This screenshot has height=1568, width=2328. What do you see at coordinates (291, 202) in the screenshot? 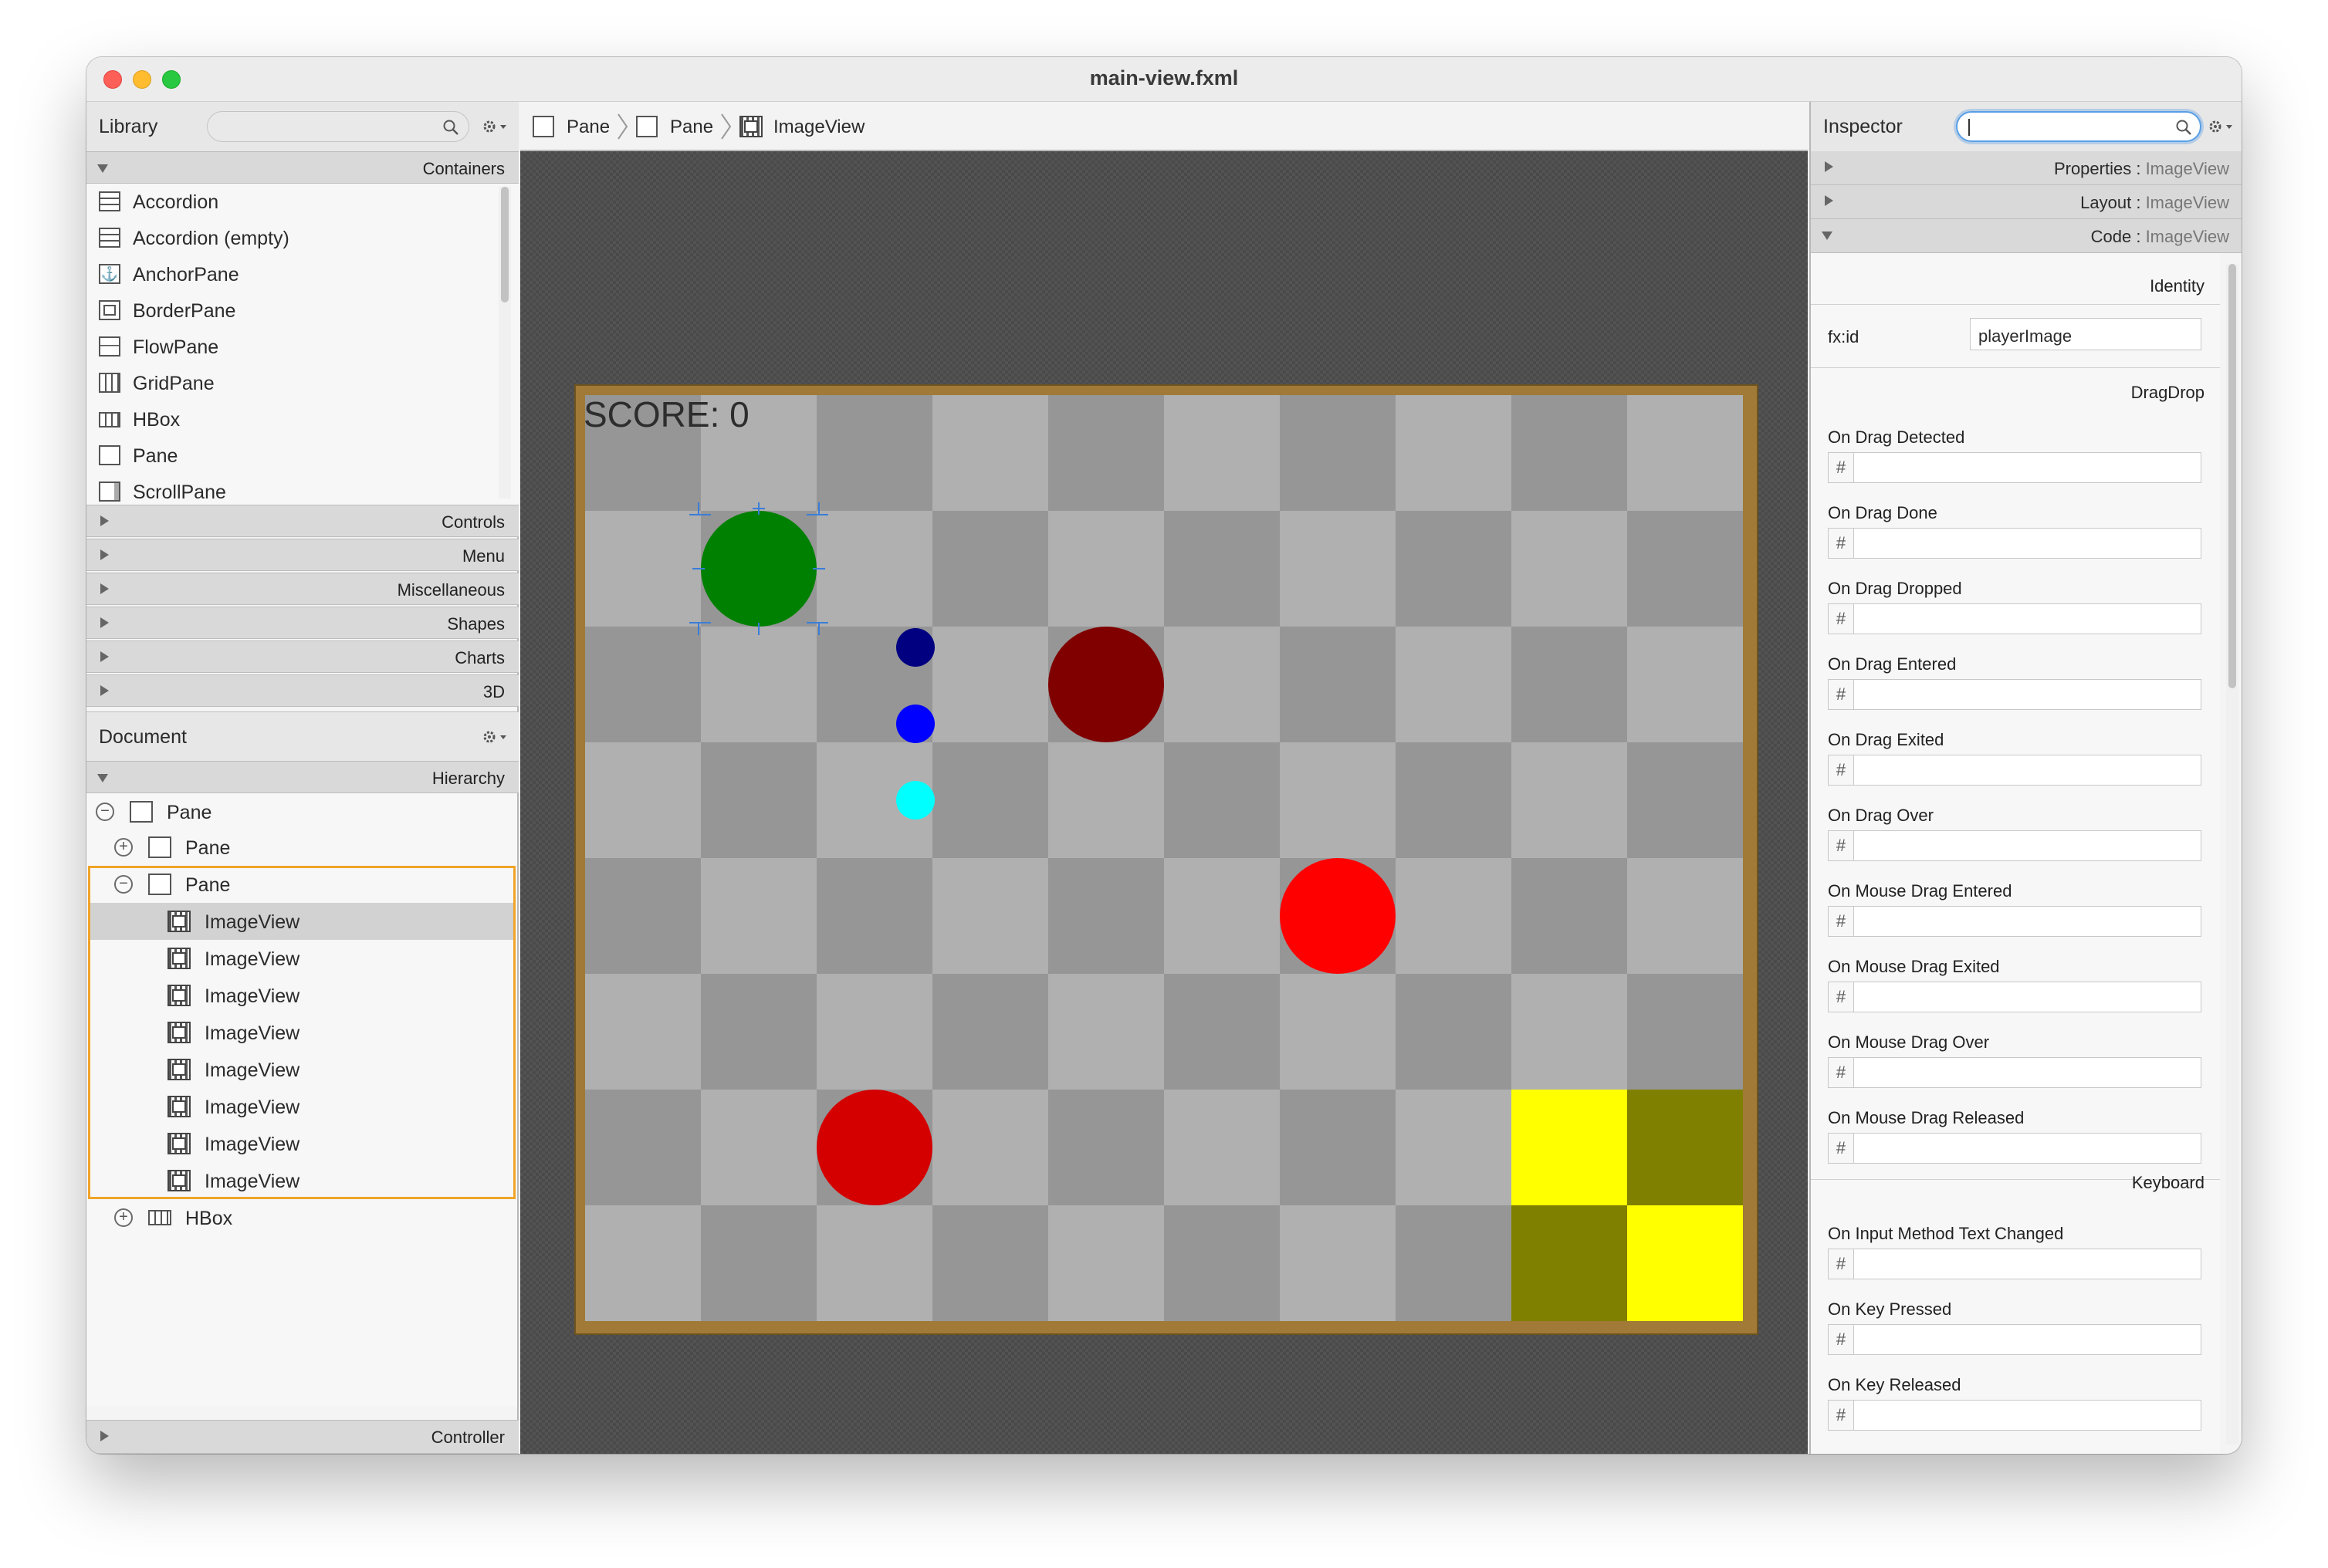
I see `library-item-accordion: Accordion` at bounding box center [291, 202].